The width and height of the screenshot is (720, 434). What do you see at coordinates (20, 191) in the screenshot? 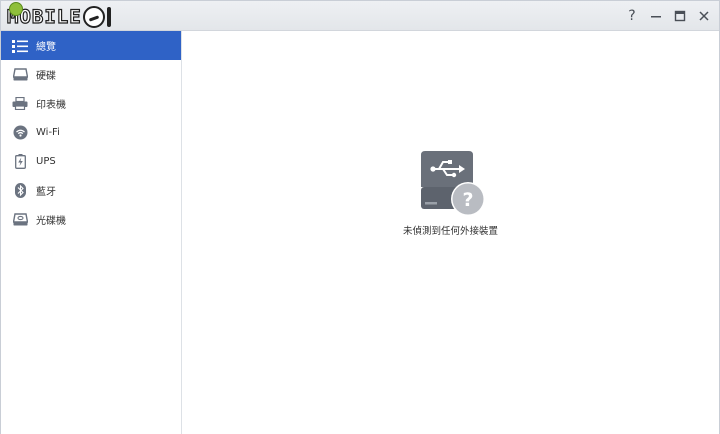
I see `bluetooth-icon` at bounding box center [20, 191].